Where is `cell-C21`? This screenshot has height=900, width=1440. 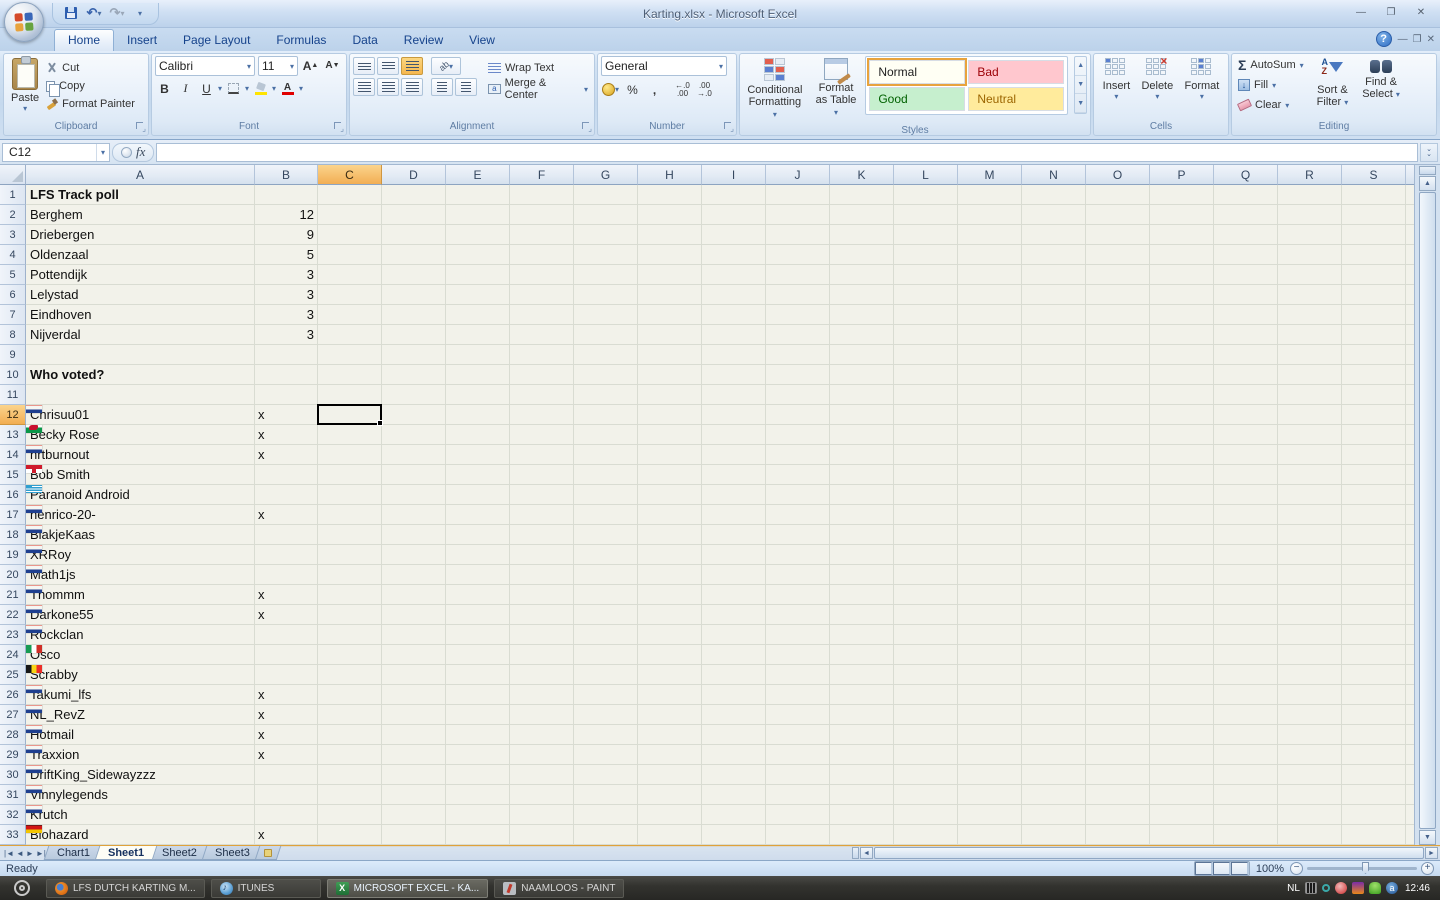
cell-C21 is located at coordinates (350, 595).